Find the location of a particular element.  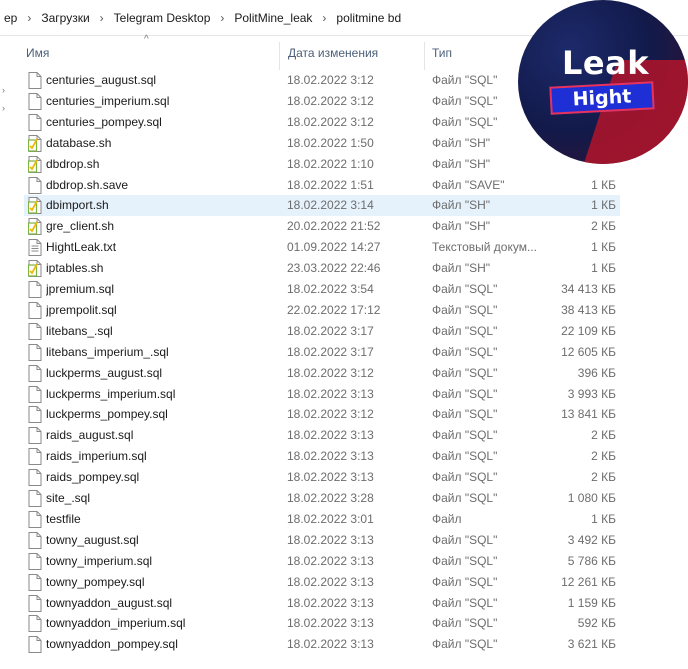

file-size: 22 109 КБ is located at coordinates (588, 330).